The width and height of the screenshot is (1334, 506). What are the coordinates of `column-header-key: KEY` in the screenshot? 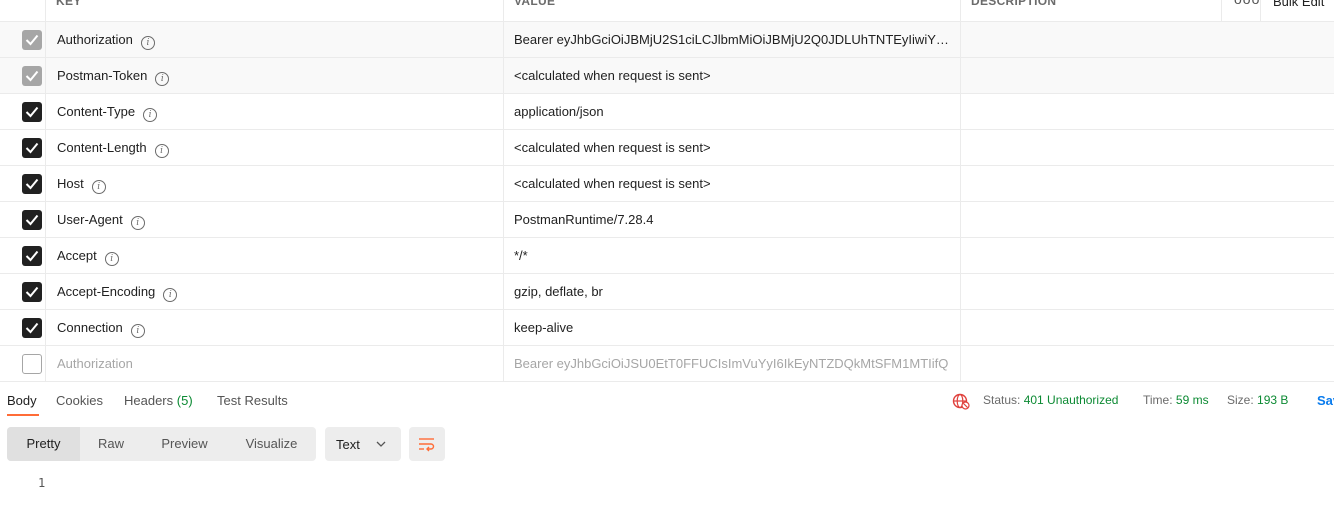 It's located at (69, 4).